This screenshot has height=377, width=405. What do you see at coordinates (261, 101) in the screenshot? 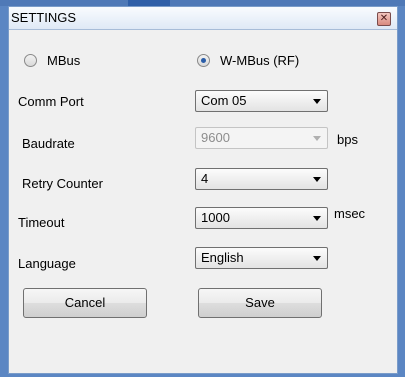
I see `comm-port-select: Com 05` at bounding box center [261, 101].